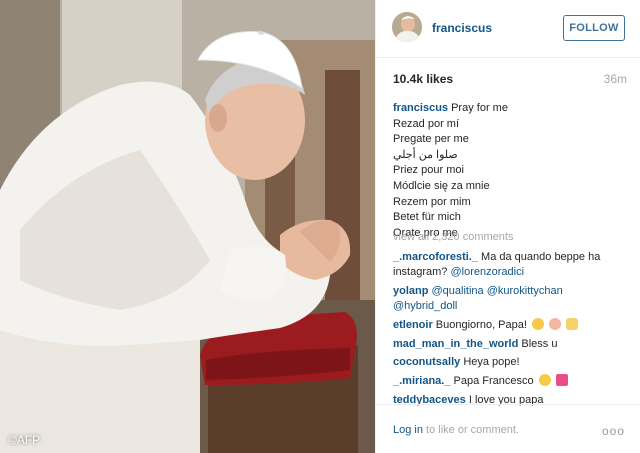 This screenshot has height=453, width=640. I want to click on post-header: franciscus FOLLOW, so click(508, 29).